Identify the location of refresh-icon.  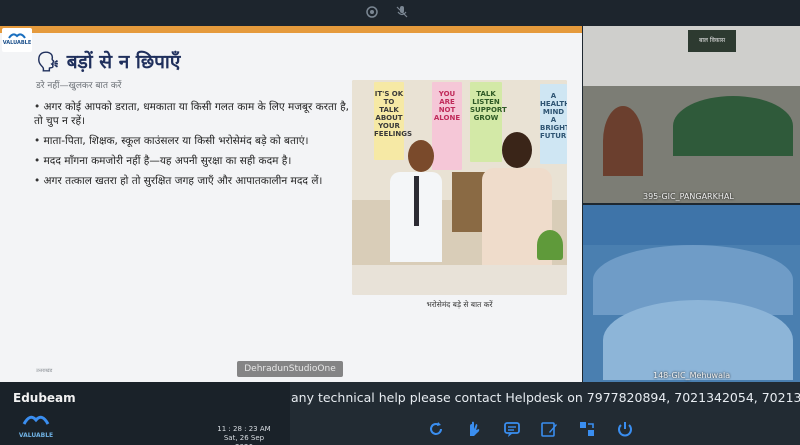
(436, 430).